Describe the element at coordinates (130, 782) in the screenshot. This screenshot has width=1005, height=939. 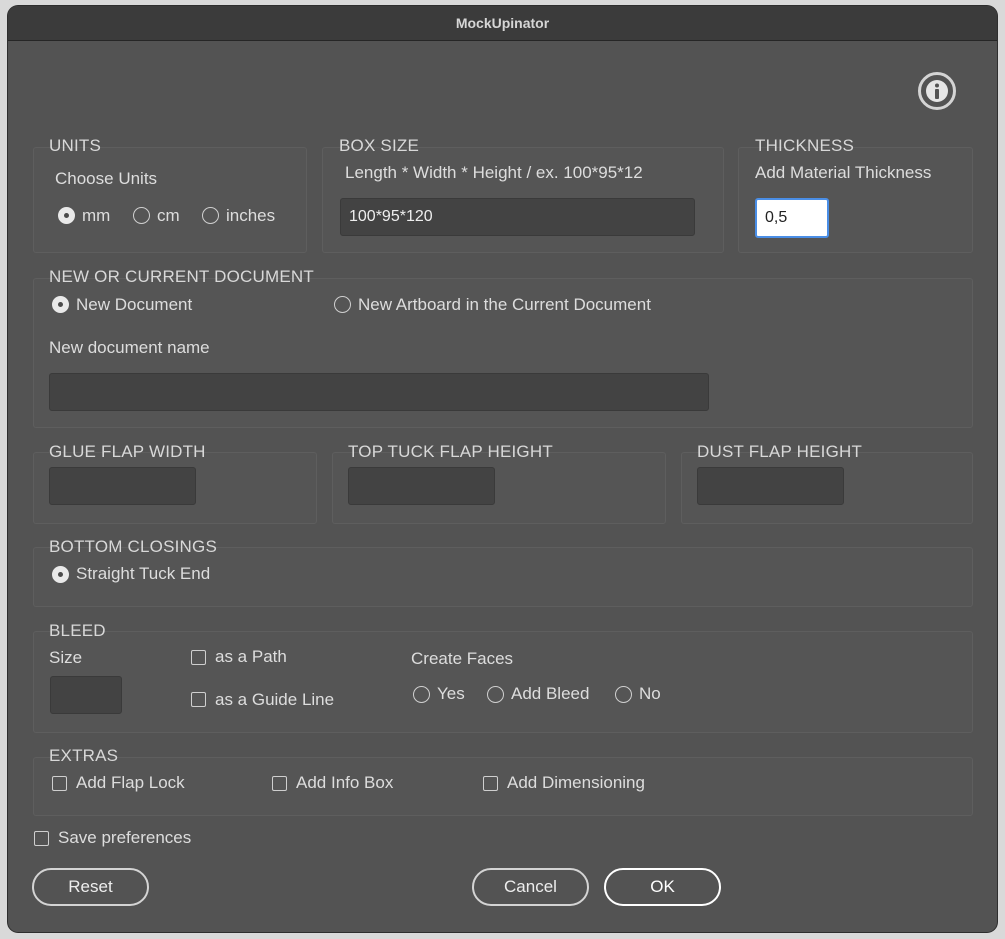
I see `checkbox-flap-lock-label: Add Flap Lock` at that location.